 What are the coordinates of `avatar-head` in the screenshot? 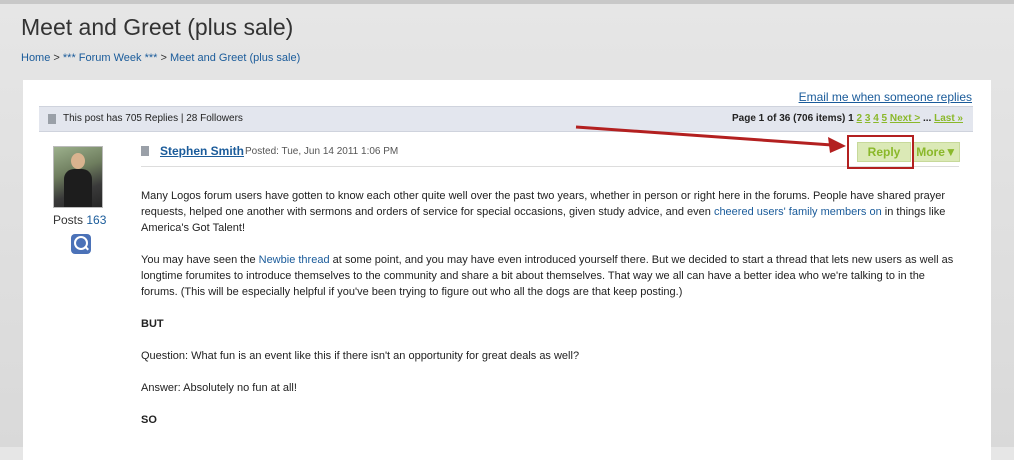 It's located at (78, 161).